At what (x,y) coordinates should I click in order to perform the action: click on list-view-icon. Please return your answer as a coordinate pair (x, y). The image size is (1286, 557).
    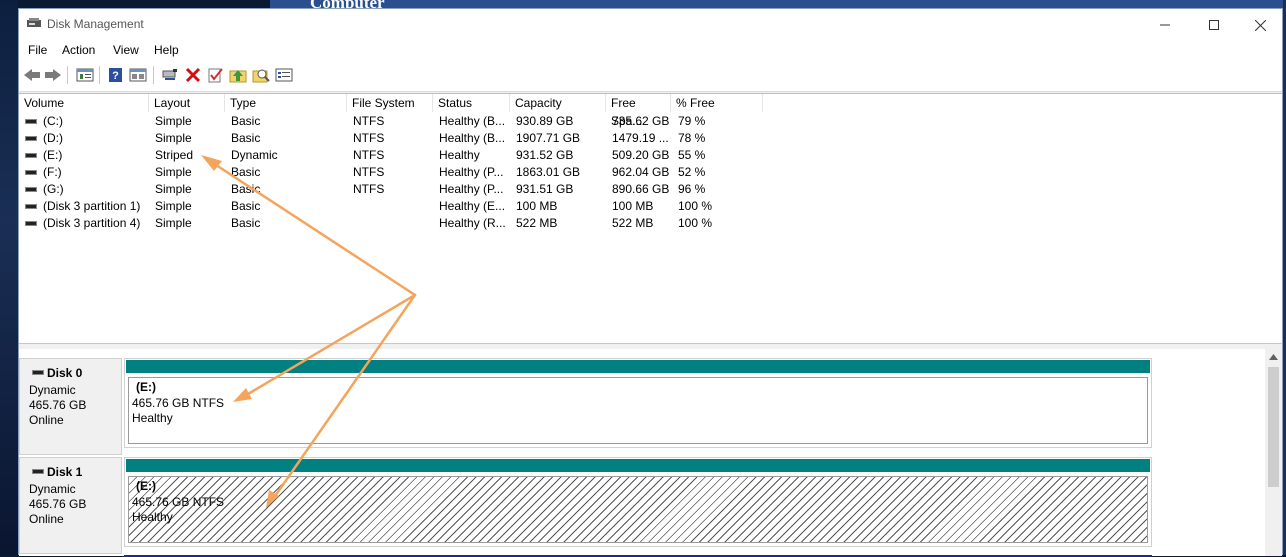
    Looking at the image, I should click on (284, 75).